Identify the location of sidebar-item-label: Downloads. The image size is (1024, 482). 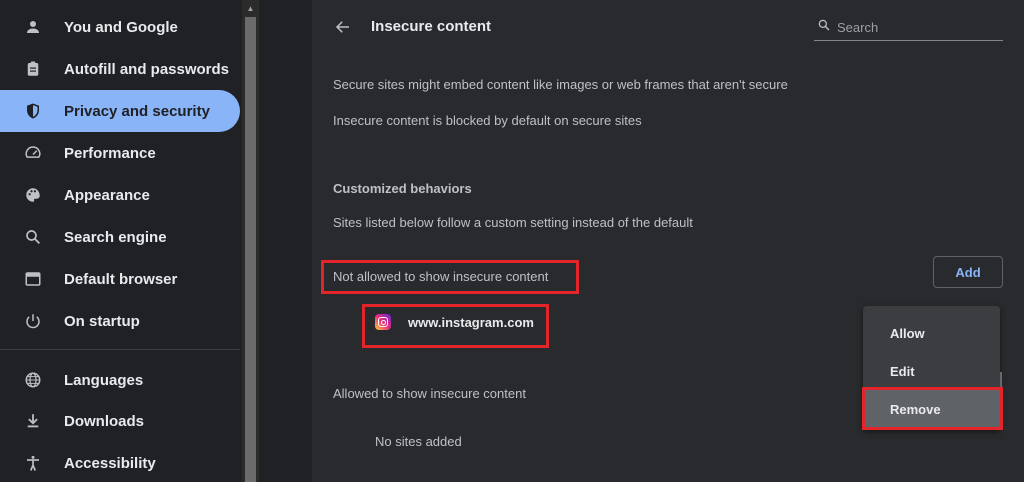
(104, 421).